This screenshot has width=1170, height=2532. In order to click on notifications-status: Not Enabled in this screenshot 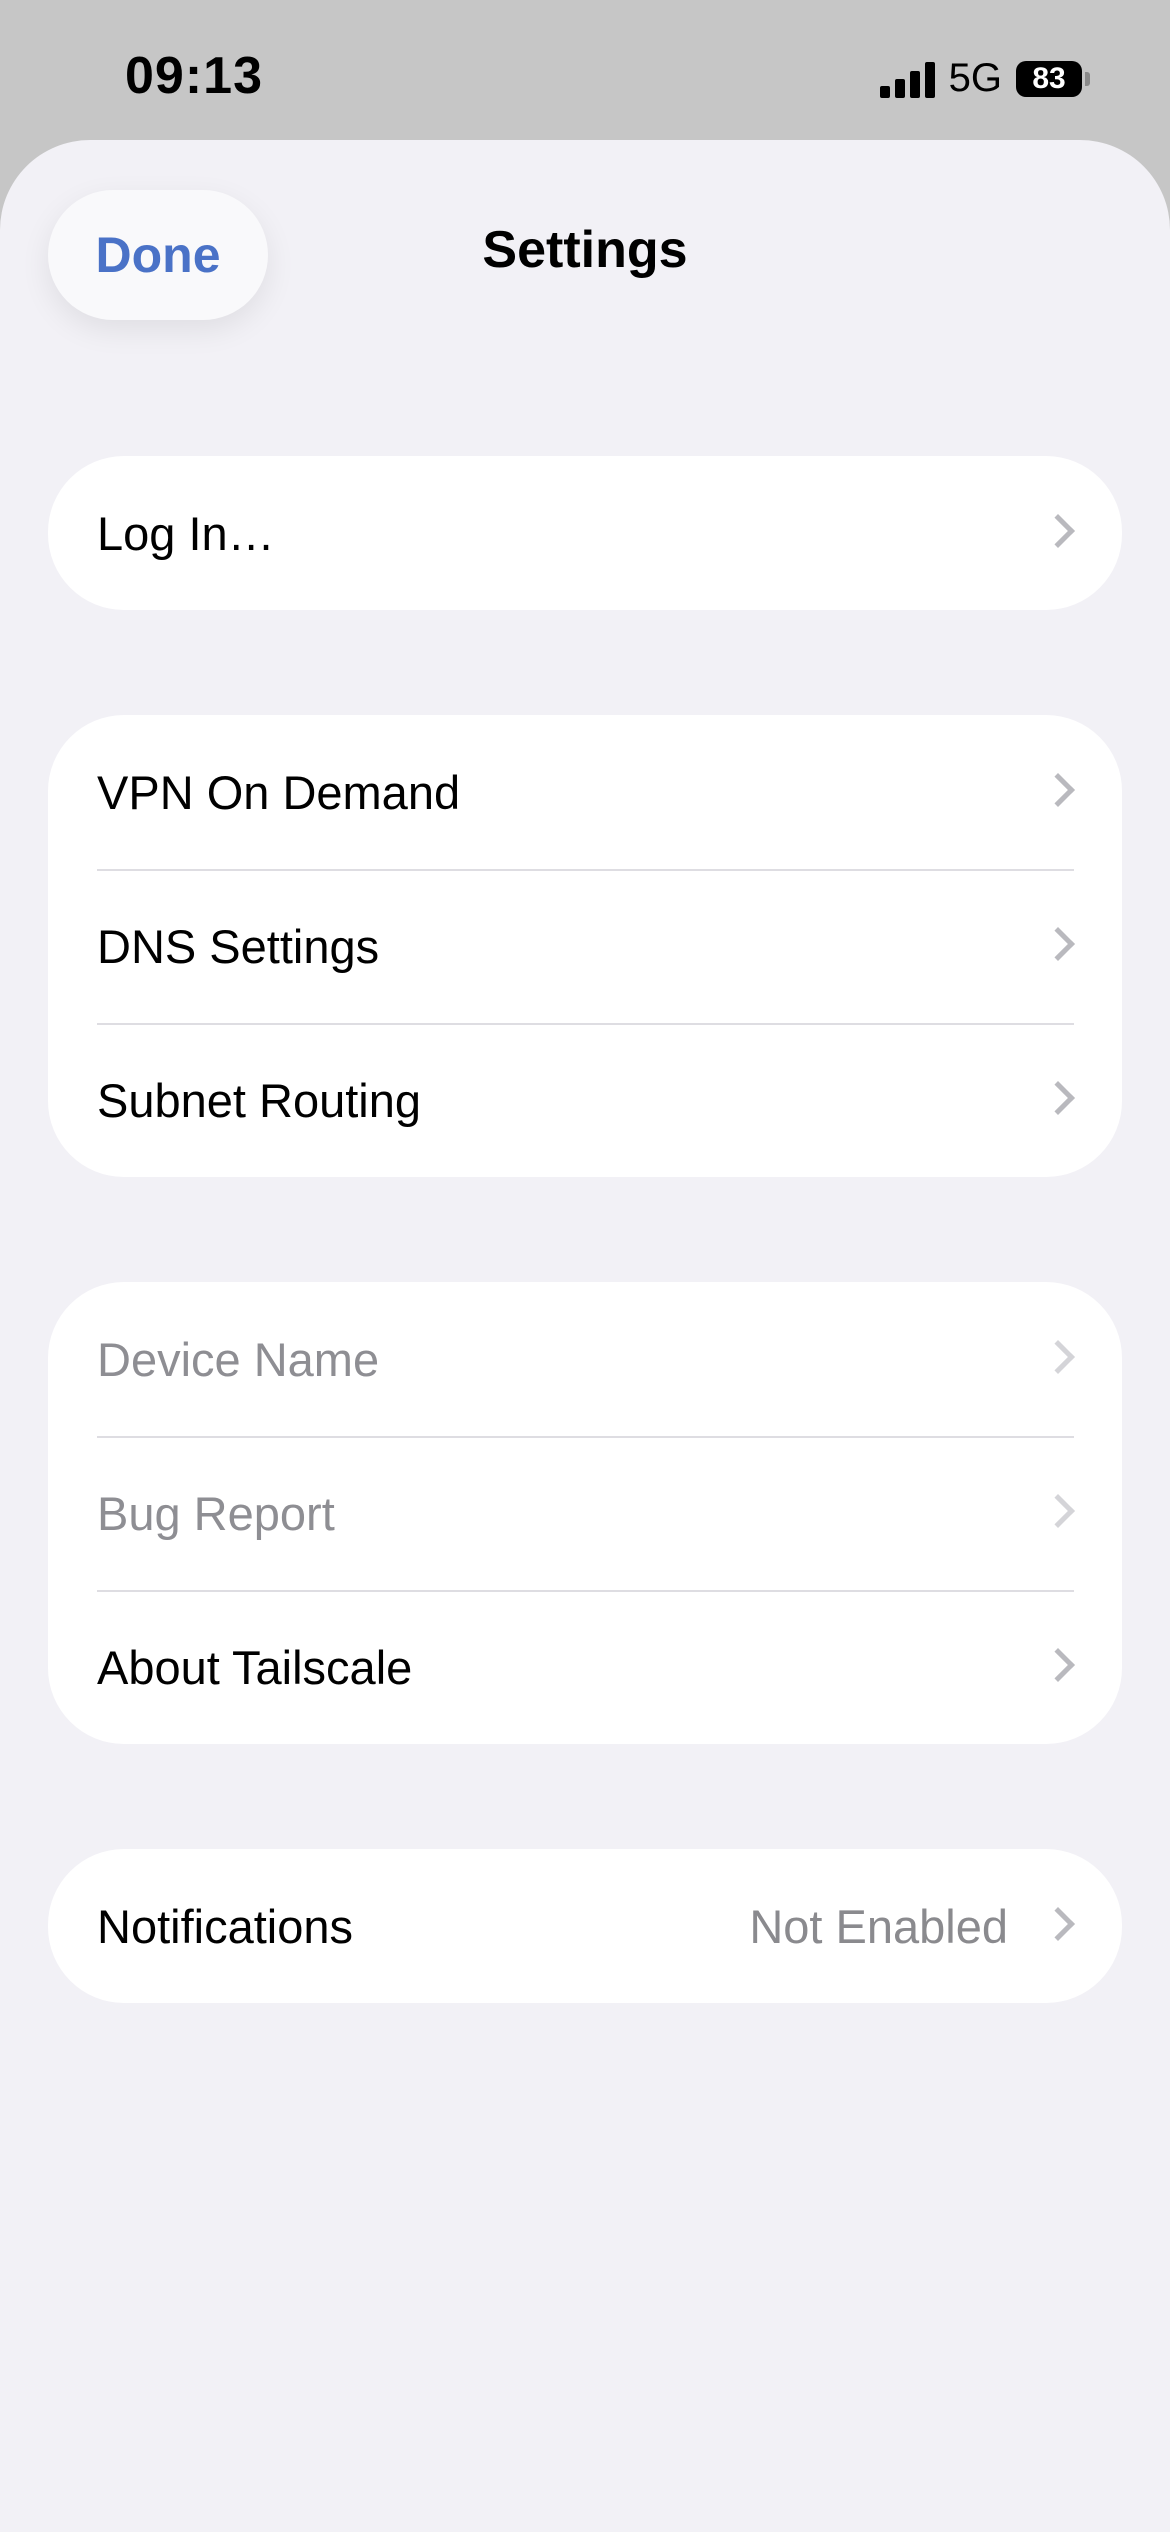, I will do `click(878, 1926)`.